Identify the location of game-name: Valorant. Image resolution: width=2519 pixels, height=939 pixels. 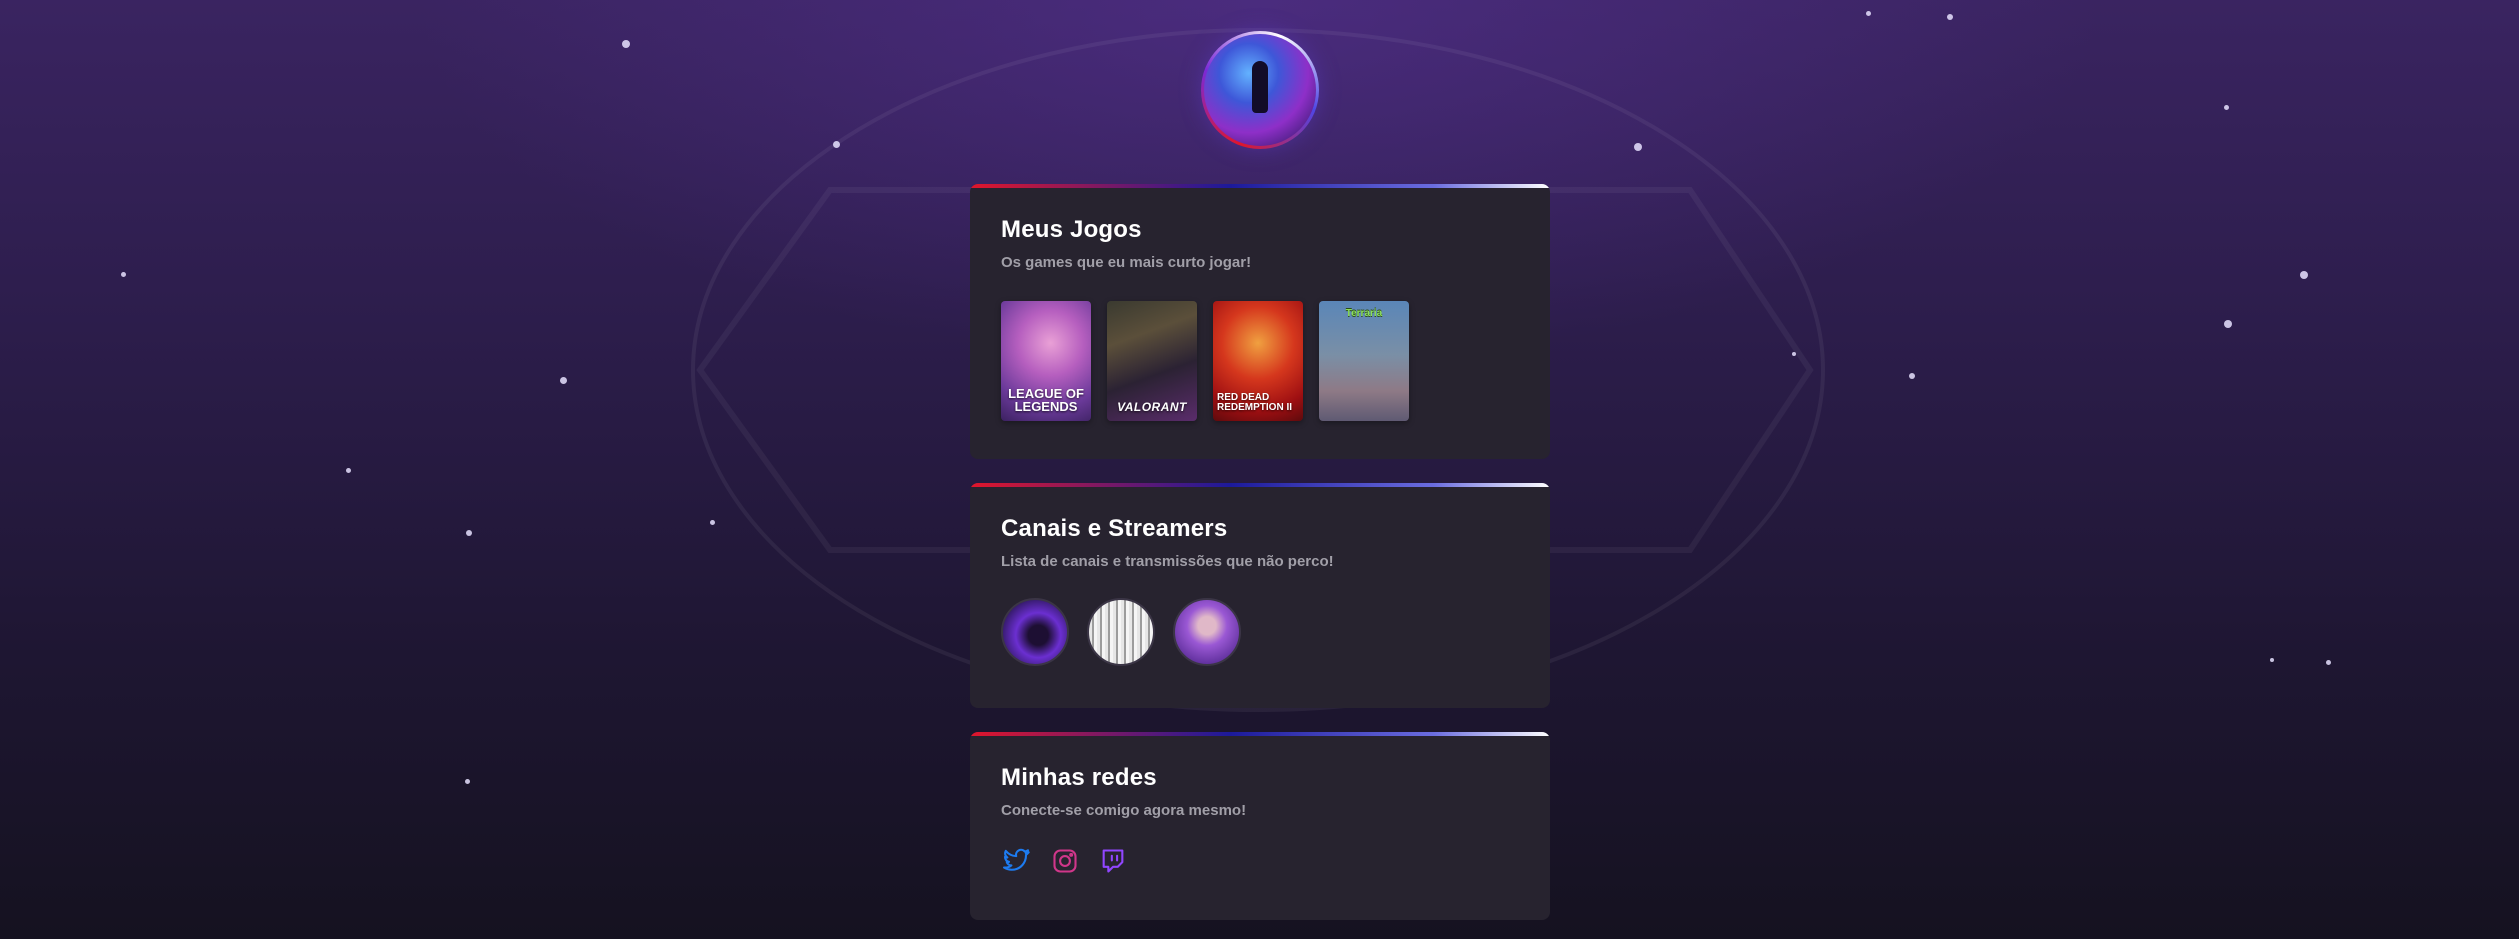
(1152, 407).